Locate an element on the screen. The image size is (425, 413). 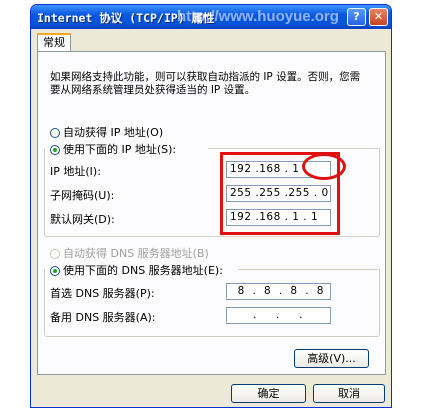
alternate-dns-field: . . . is located at coordinates (278, 315).